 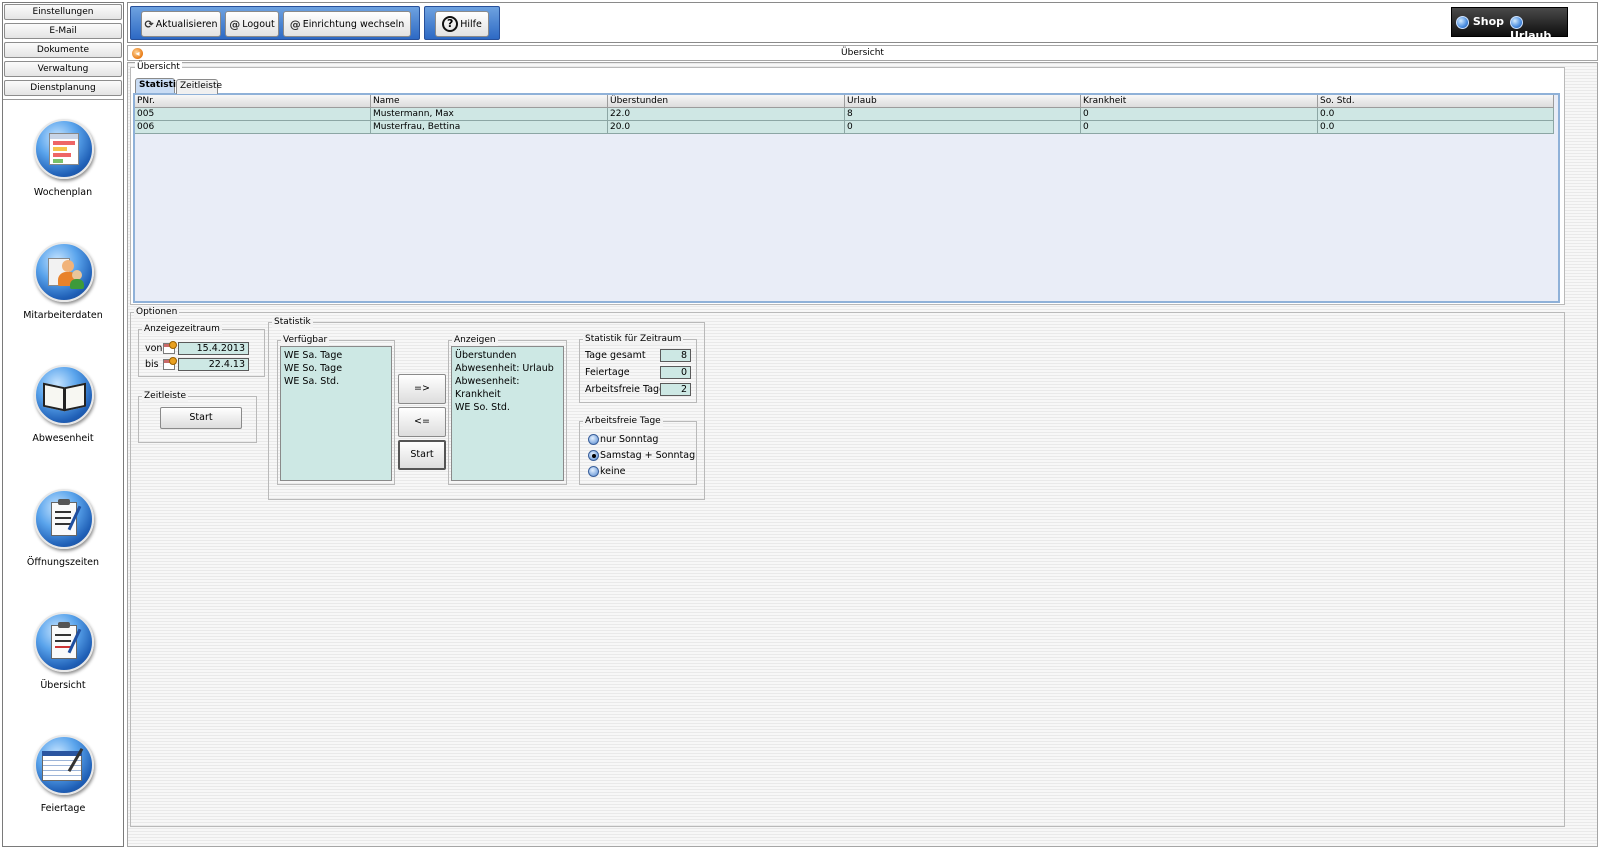 I want to click on cell-name: Mustermann, Max, so click(x=489, y=114).